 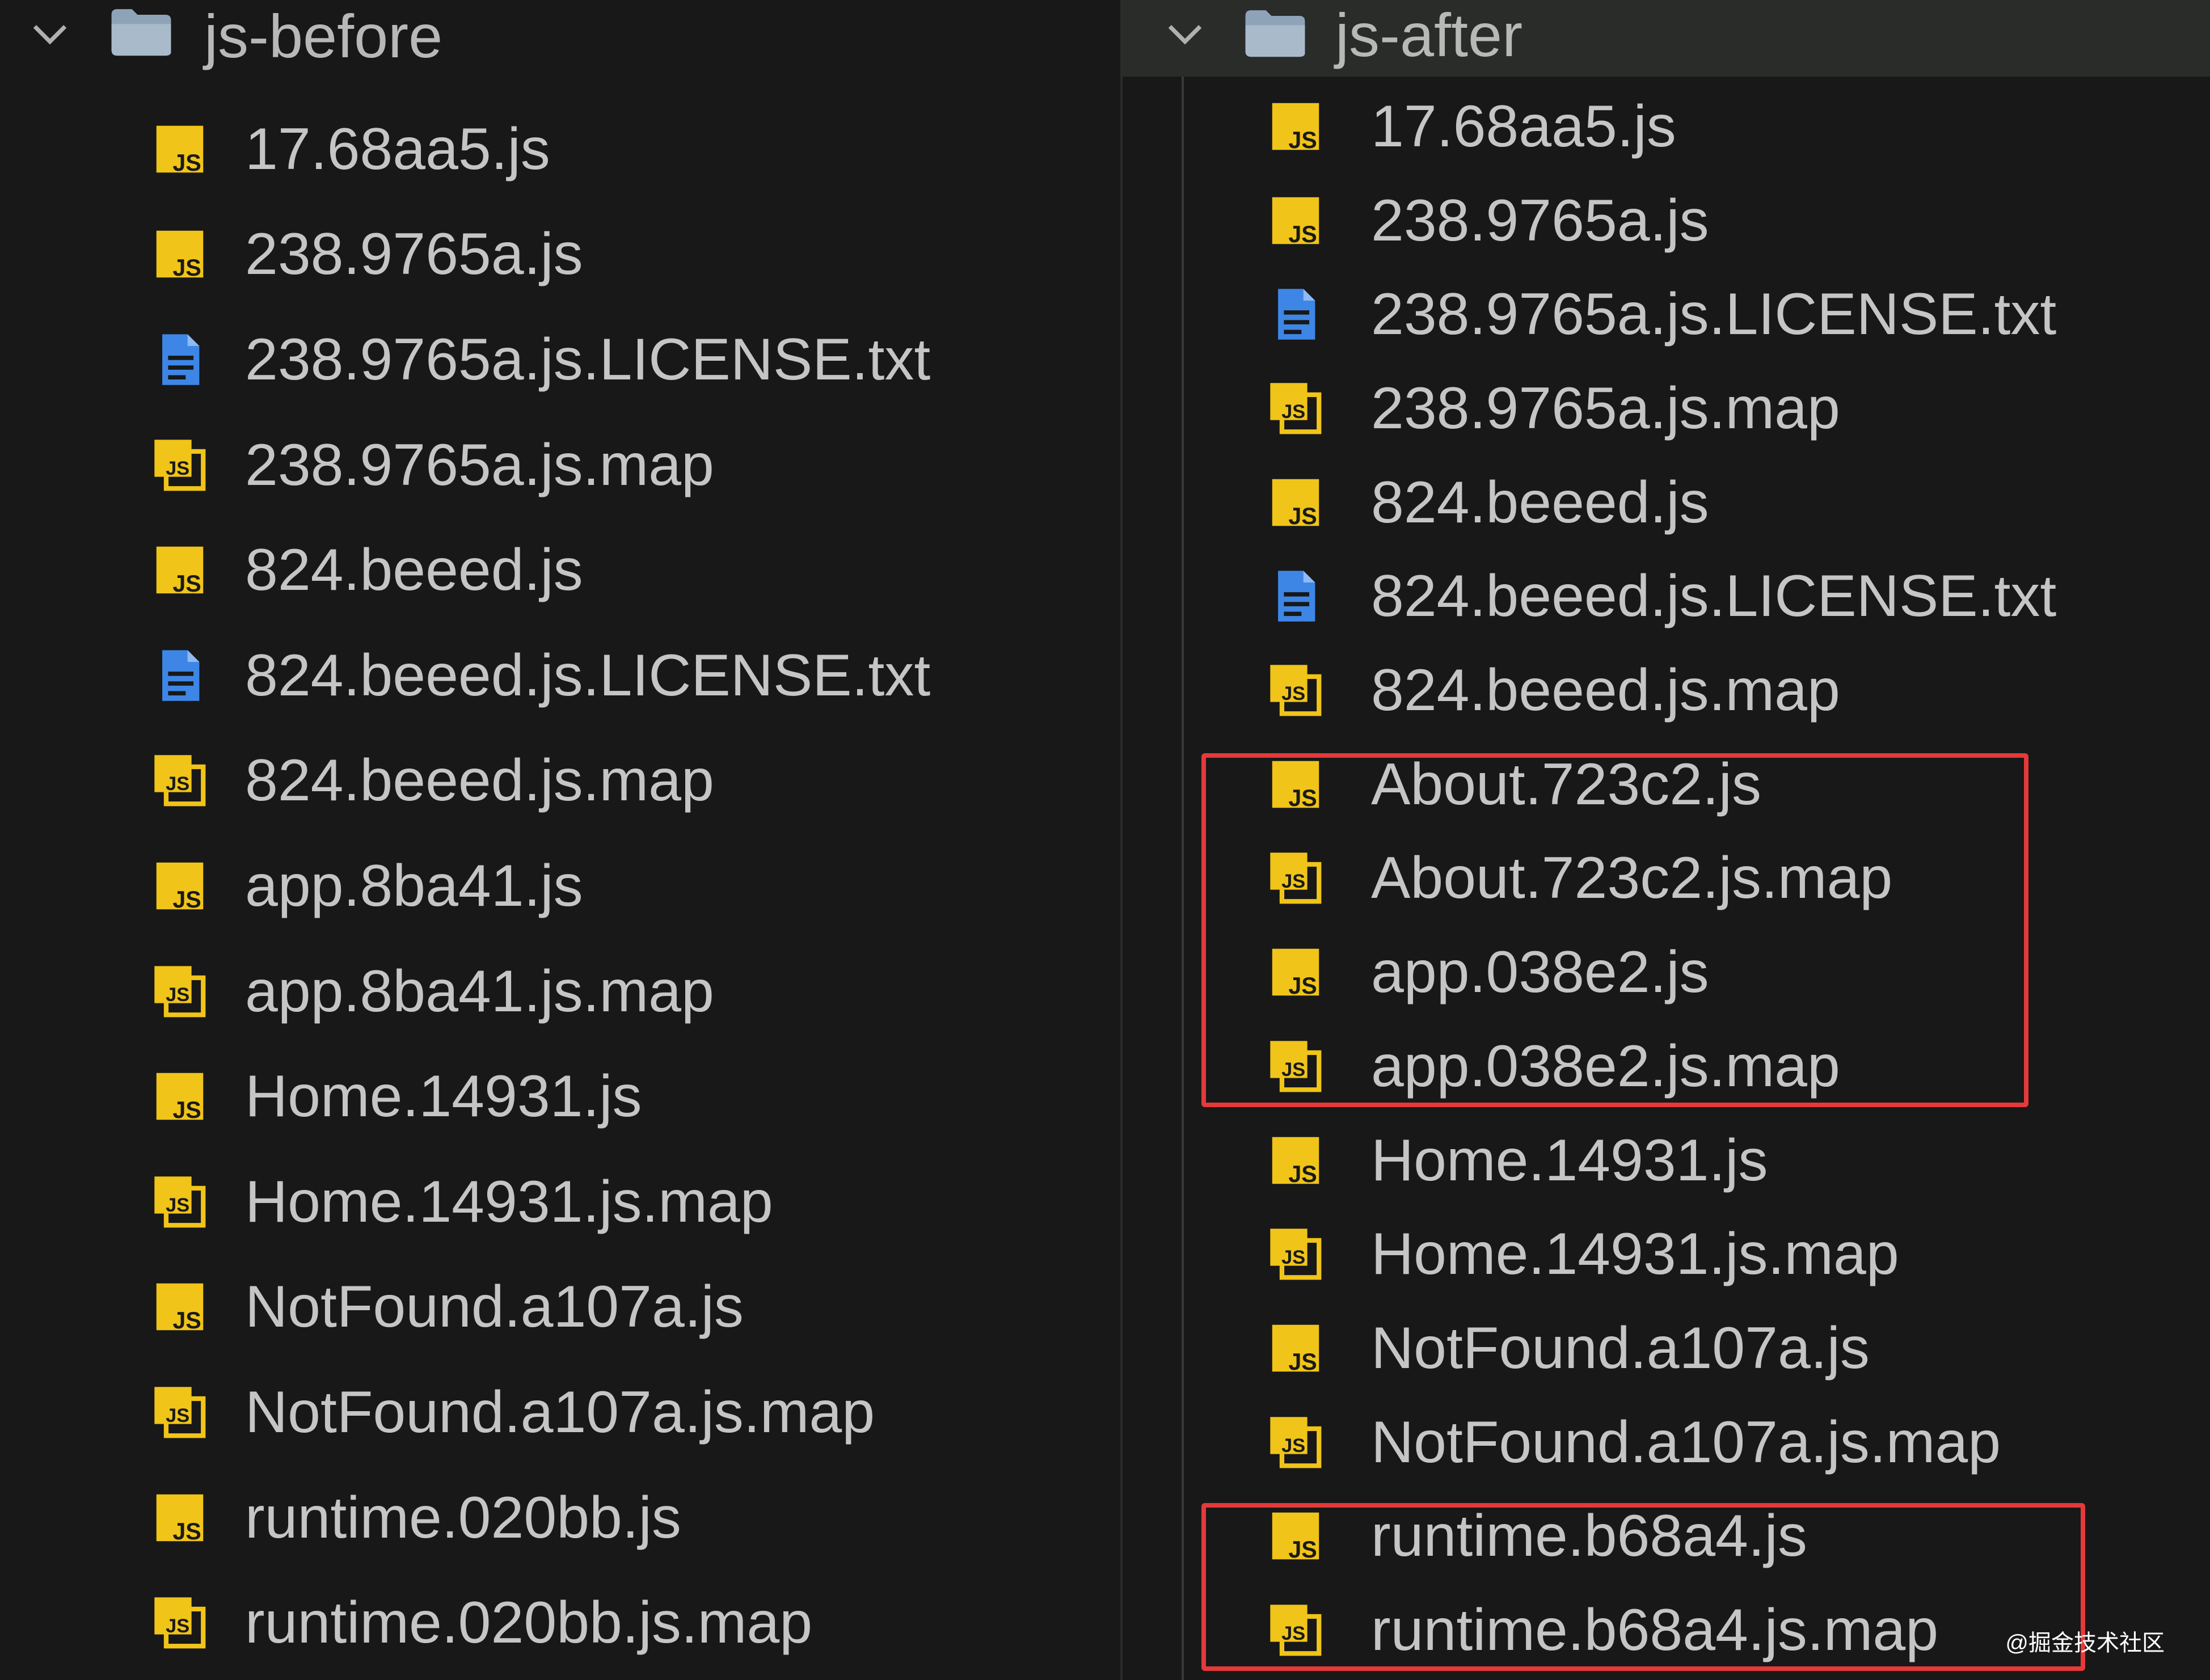 I want to click on file-name: runtime.020bb.js.map, so click(x=529, y=1623).